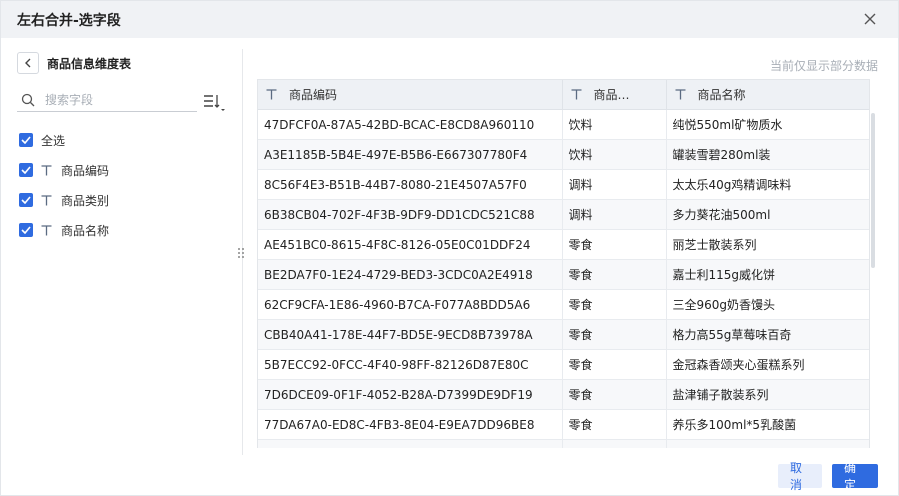 The image size is (899, 496). Describe the element at coordinates (410, 124) in the screenshot. I see `table-cell: 47DFCF0A-87A5-42BD-BCAC-E8CD8A960110` at that location.